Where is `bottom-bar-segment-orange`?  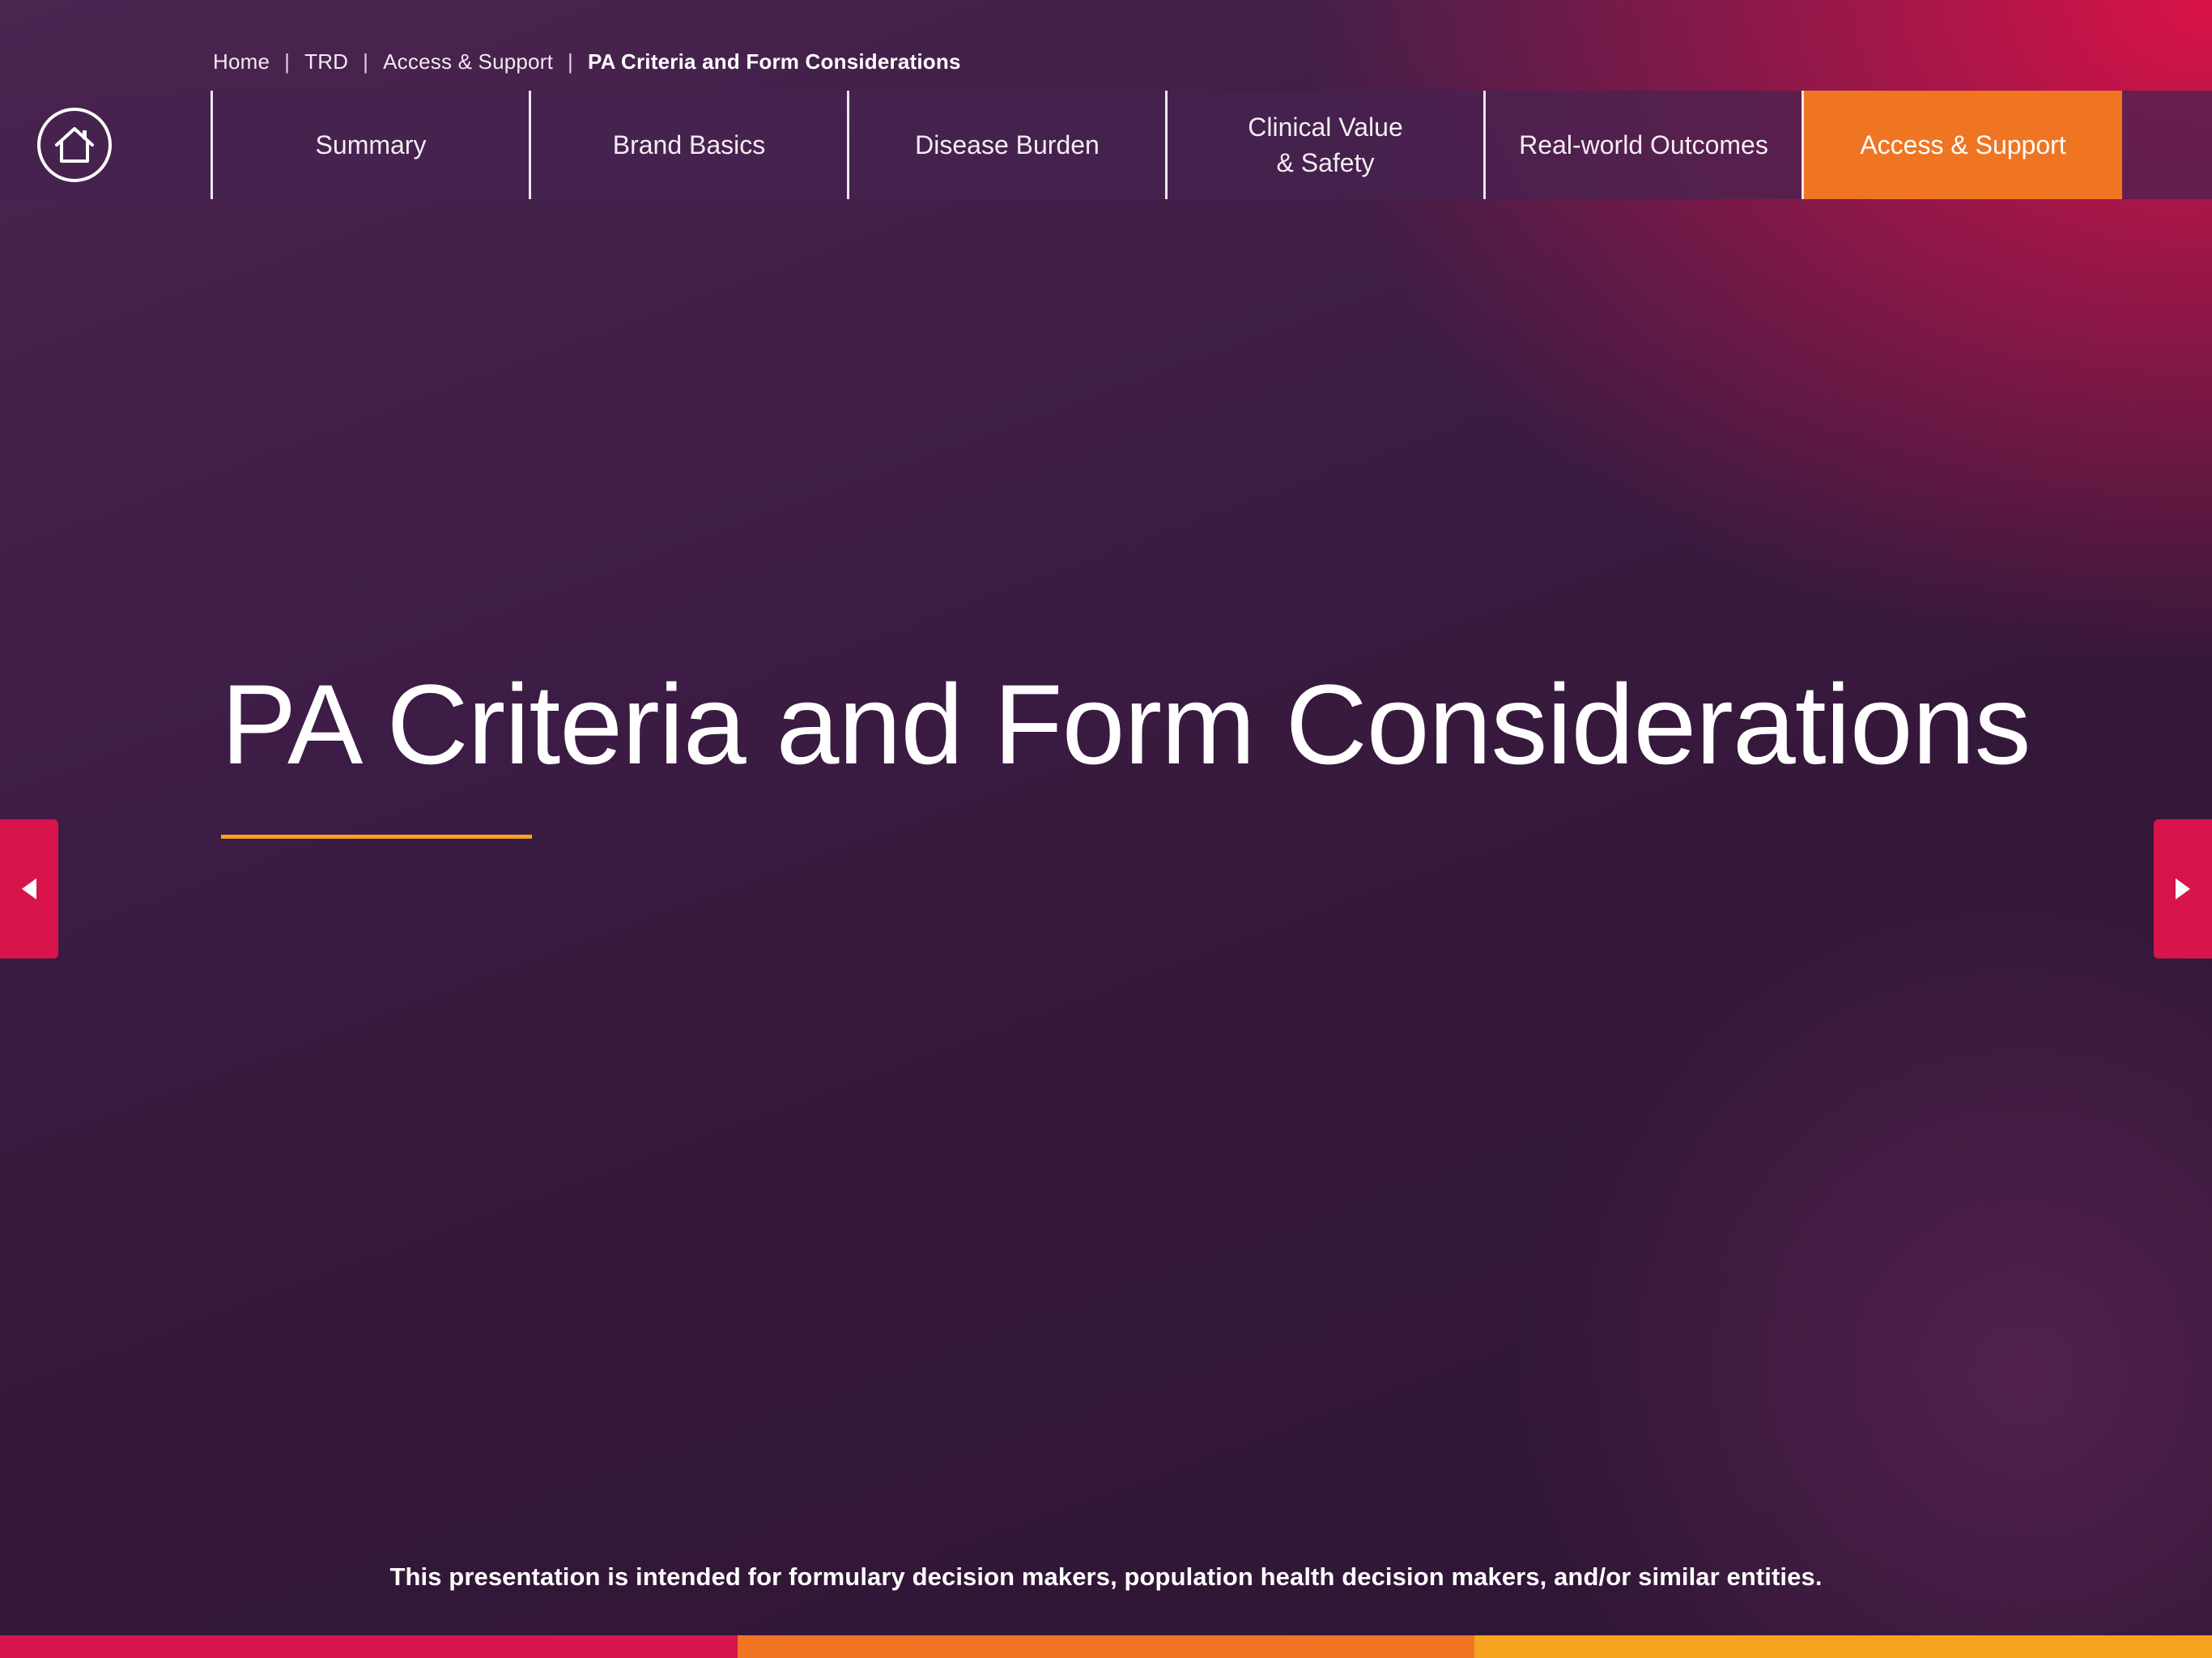 bottom-bar-segment-orange is located at coordinates (1106, 1646).